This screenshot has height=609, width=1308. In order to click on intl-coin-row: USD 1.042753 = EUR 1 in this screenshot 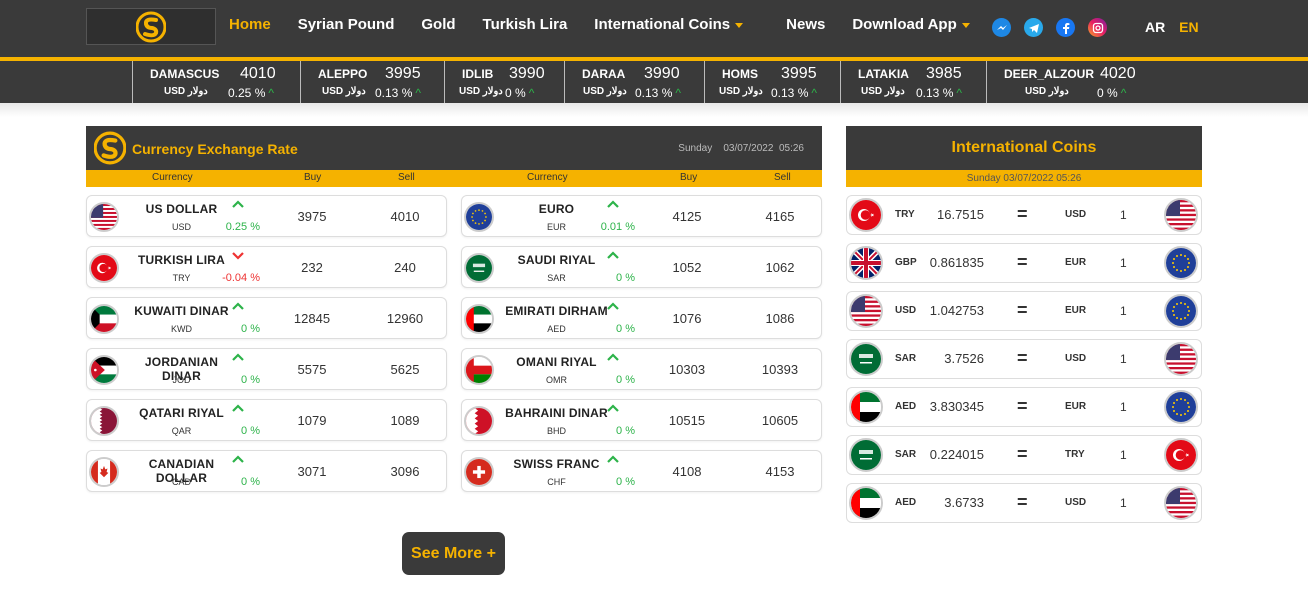, I will do `click(1024, 311)`.